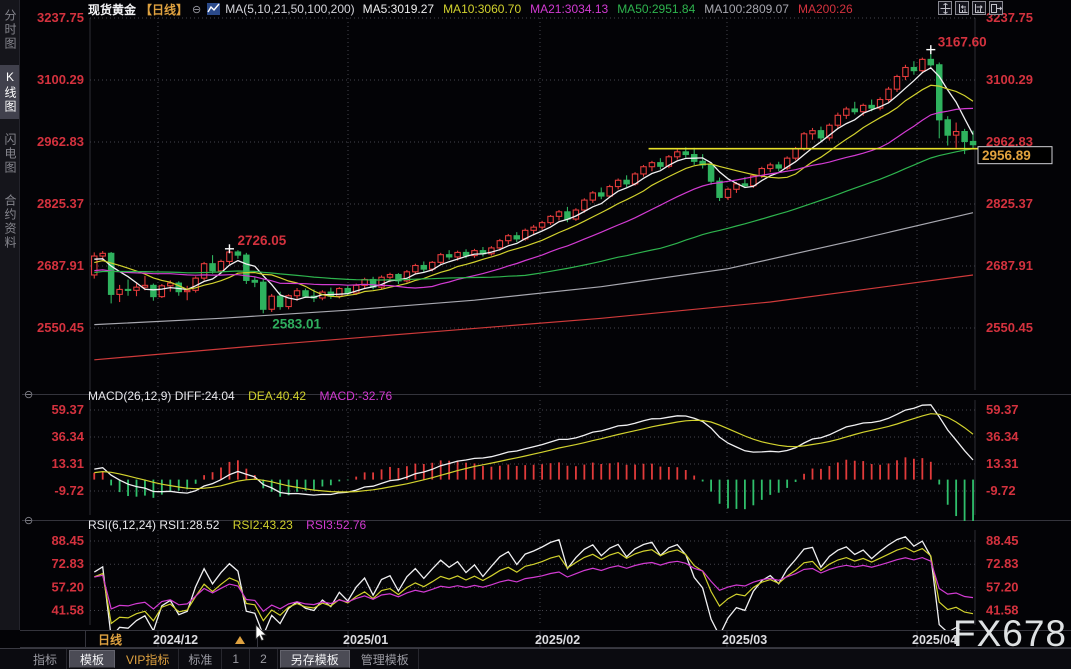  Describe the element at coordinates (9, 92) in the screenshot. I see `sidebar-tab-kline-chart: K线图` at that location.